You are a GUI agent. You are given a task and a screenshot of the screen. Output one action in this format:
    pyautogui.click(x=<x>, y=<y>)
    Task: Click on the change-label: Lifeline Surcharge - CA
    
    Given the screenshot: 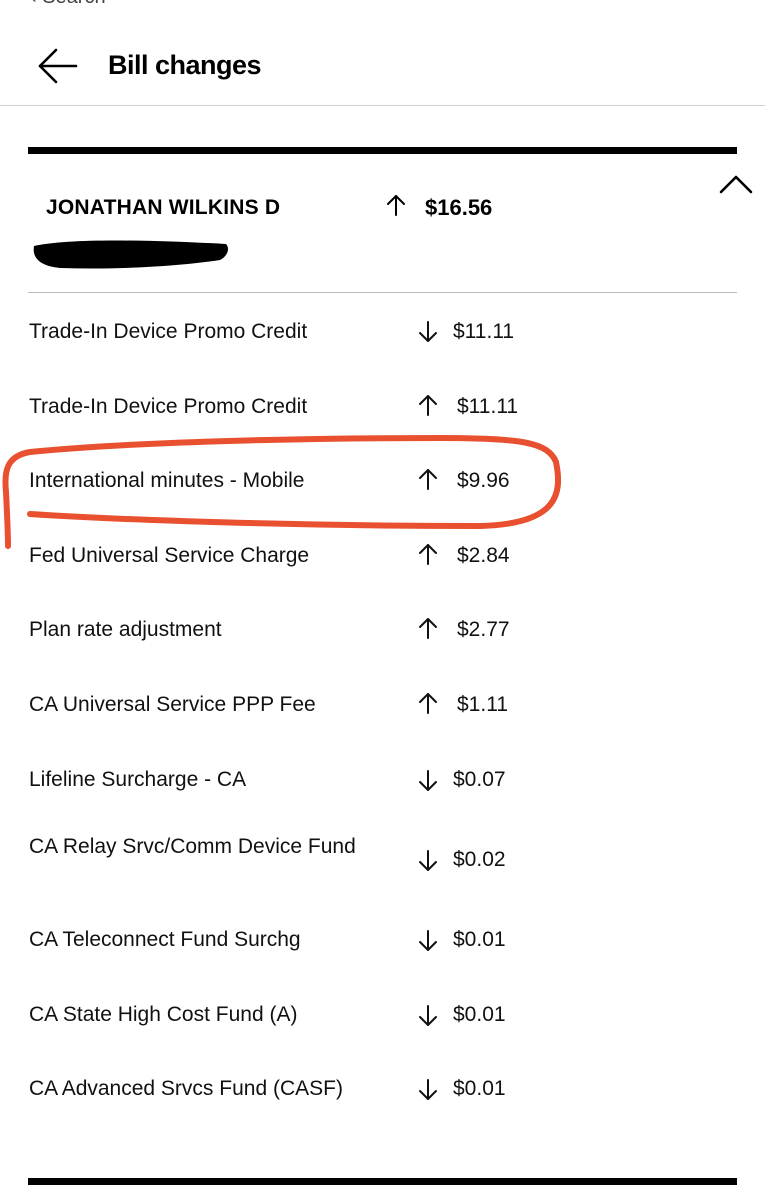 What is the action you would take?
    pyautogui.click(x=138, y=779)
    